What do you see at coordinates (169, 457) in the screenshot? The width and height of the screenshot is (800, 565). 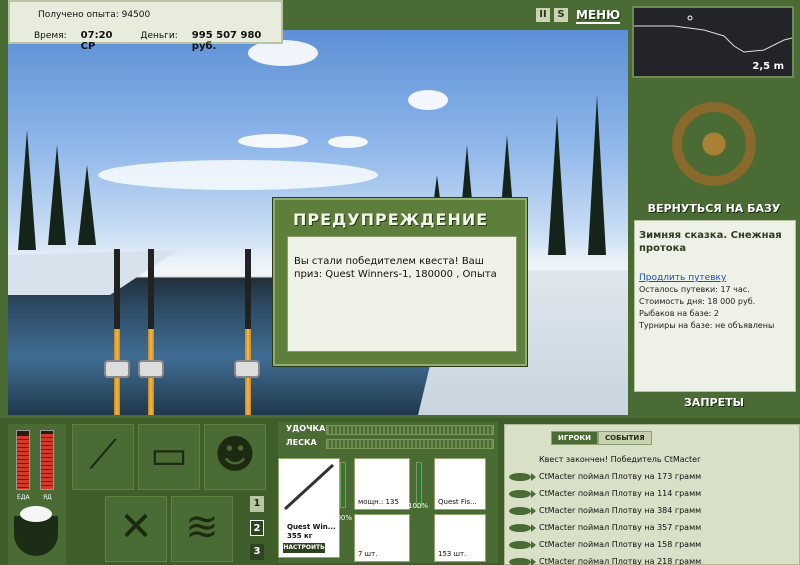 I see `tackle-box-button: ▭` at bounding box center [169, 457].